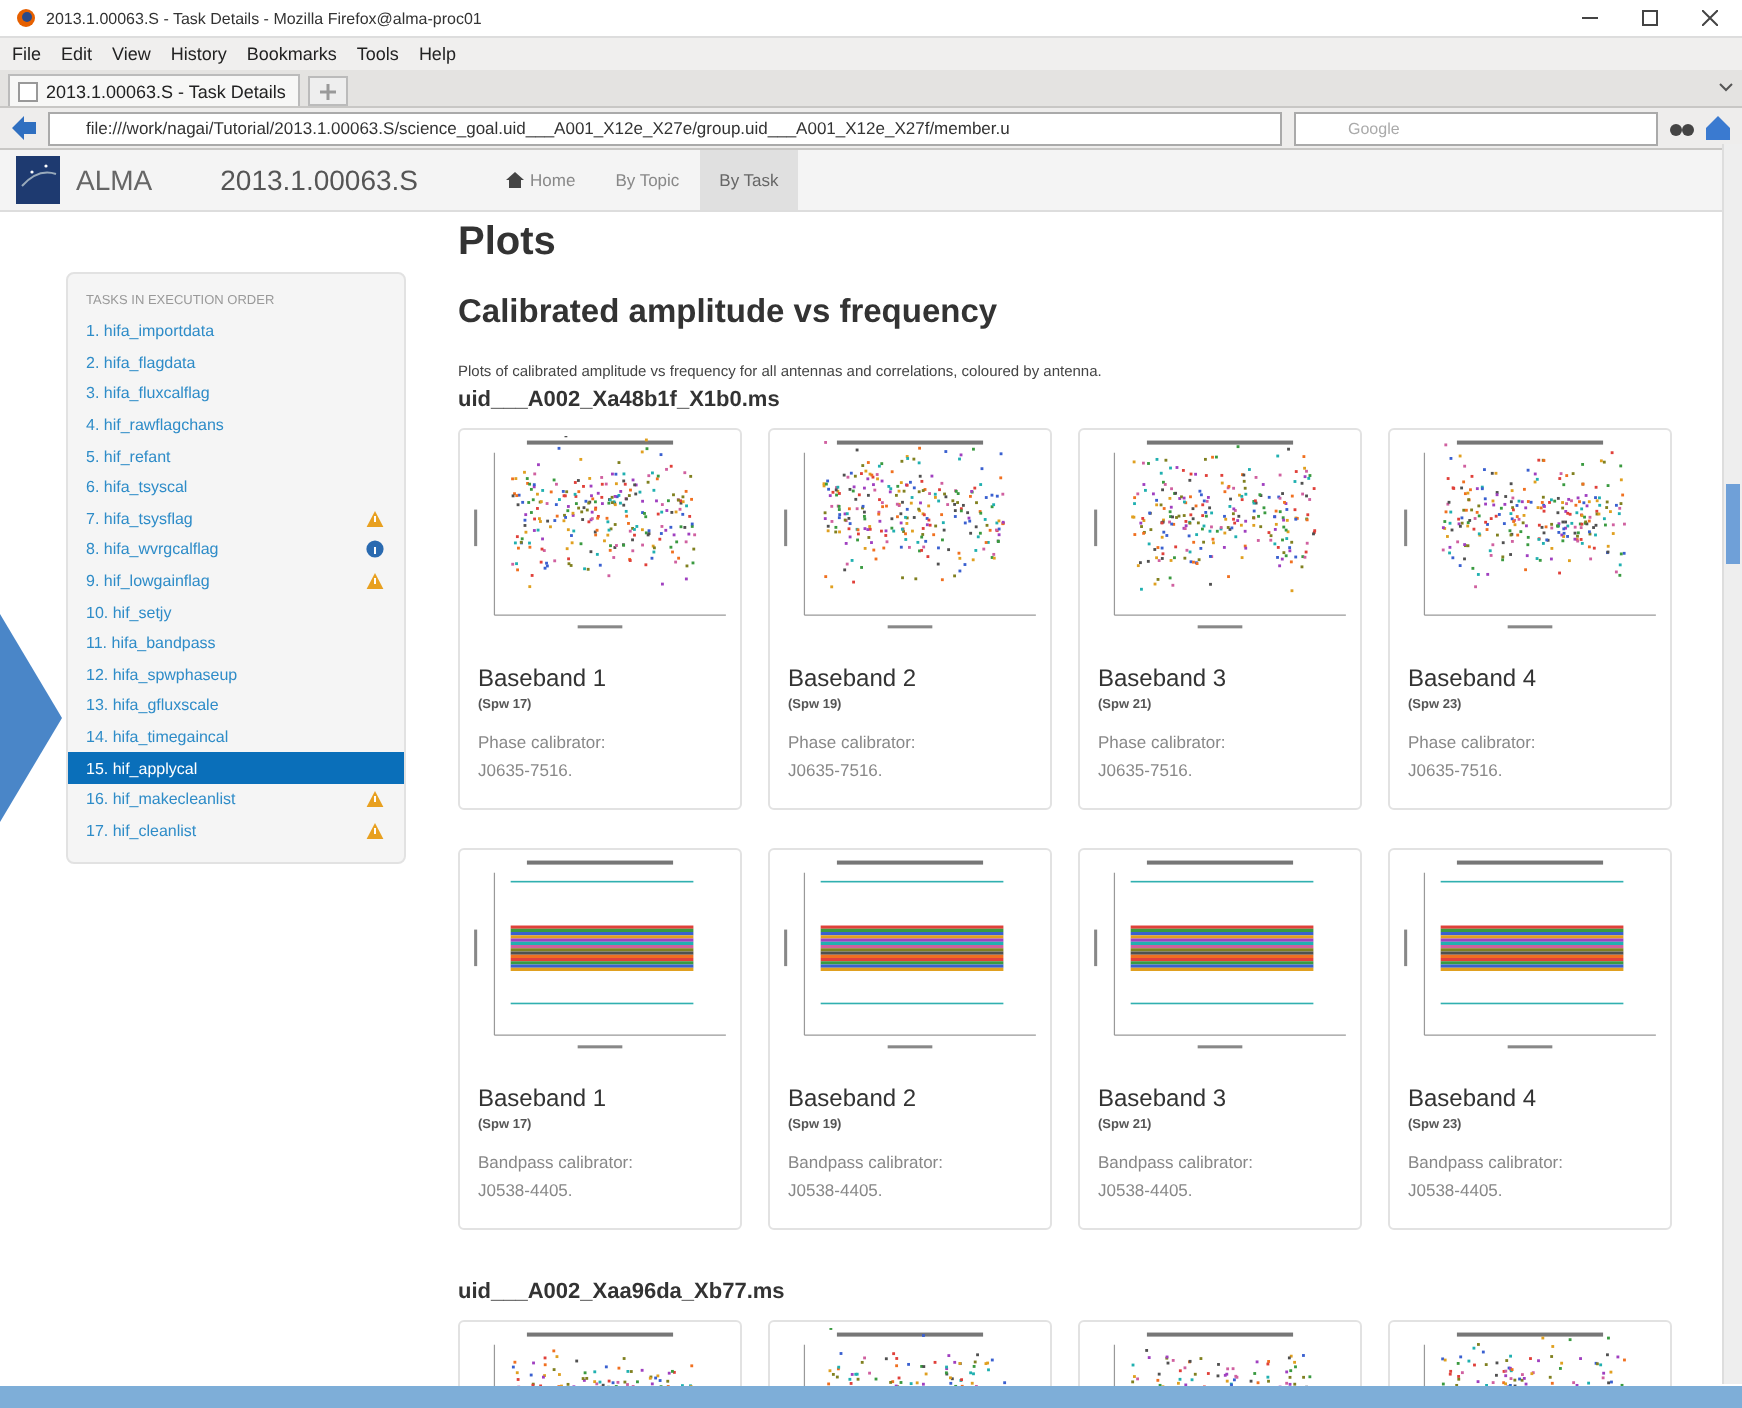 The height and width of the screenshot is (1408, 1742). What do you see at coordinates (236, 519) in the screenshot?
I see `task-link: 7. hifa_tsysflag` at bounding box center [236, 519].